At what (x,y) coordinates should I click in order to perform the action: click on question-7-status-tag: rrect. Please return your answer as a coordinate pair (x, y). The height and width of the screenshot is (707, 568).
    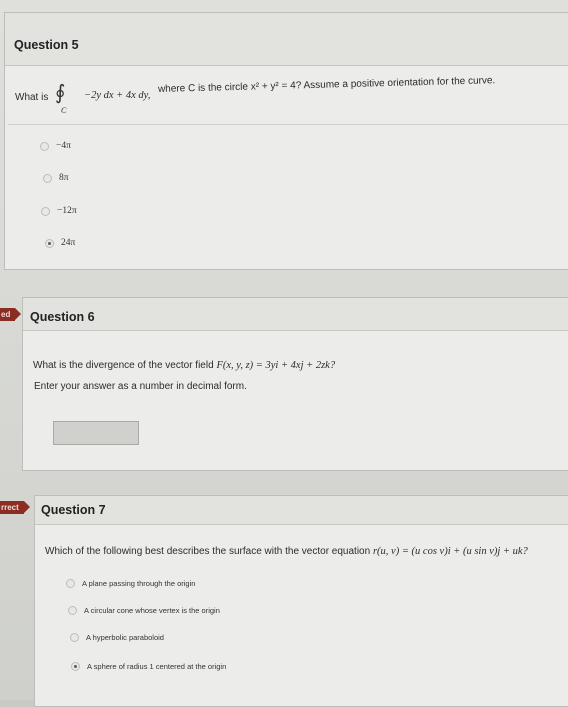
    Looking at the image, I should click on (15, 507).